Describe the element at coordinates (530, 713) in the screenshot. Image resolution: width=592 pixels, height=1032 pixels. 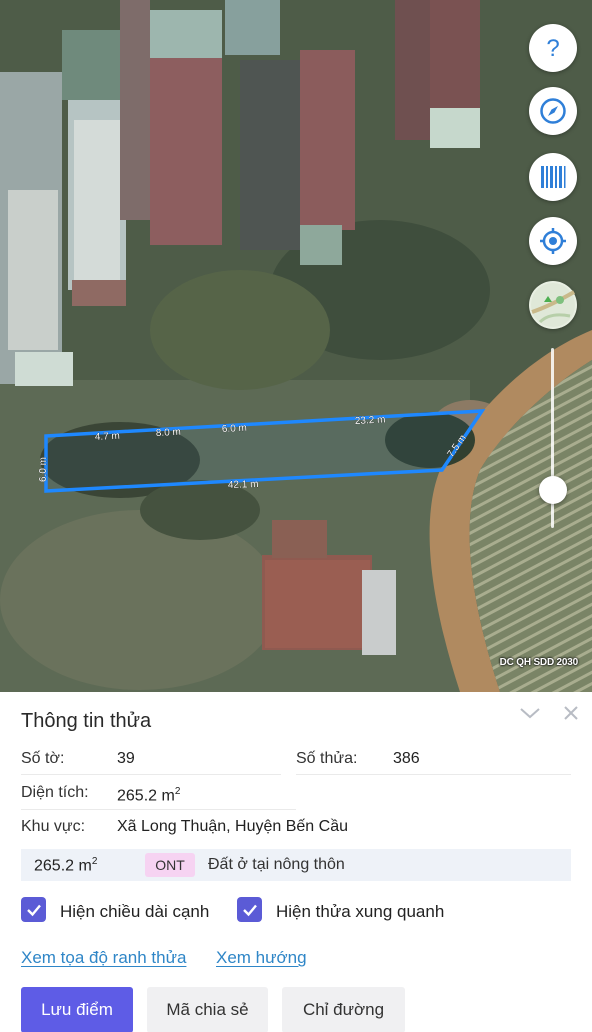
I see `chevron-down-icon` at that location.